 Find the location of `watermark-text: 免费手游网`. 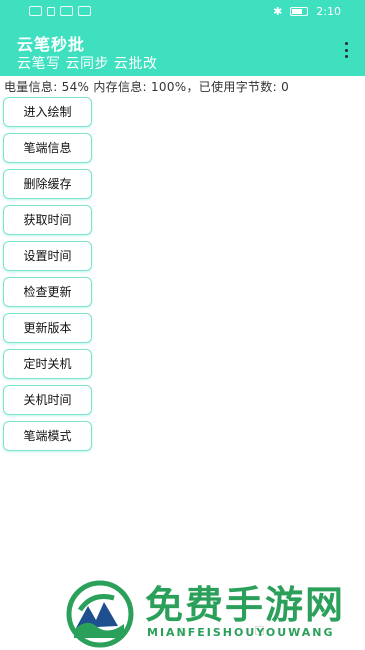

watermark-text: 免费手游网 is located at coordinates (245, 605).